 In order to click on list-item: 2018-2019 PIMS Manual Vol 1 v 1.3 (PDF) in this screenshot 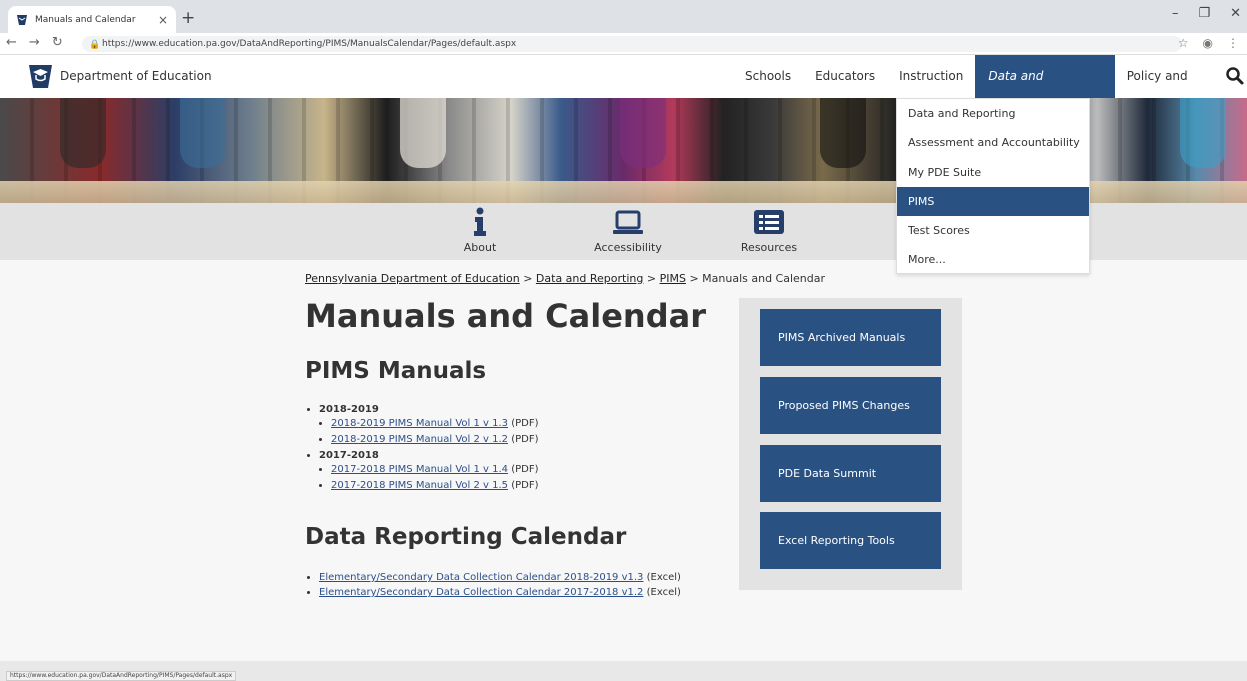, I will do `click(435, 423)`.